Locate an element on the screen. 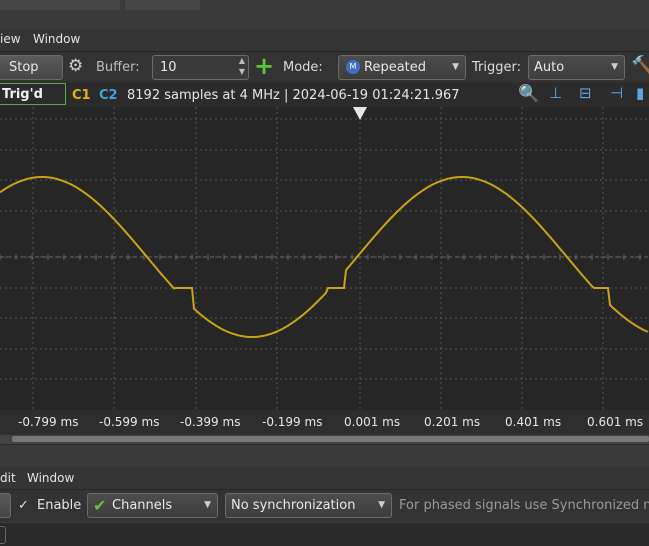  sync-value: No synchronization is located at coordinates (293, 505).